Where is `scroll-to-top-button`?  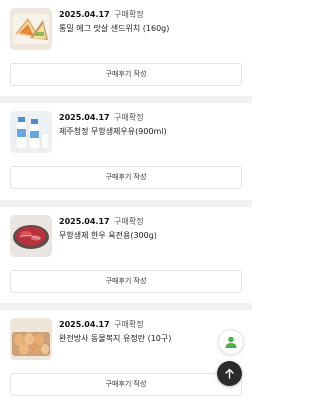
scroll-to-top-button is located at coordinates (229, 373).